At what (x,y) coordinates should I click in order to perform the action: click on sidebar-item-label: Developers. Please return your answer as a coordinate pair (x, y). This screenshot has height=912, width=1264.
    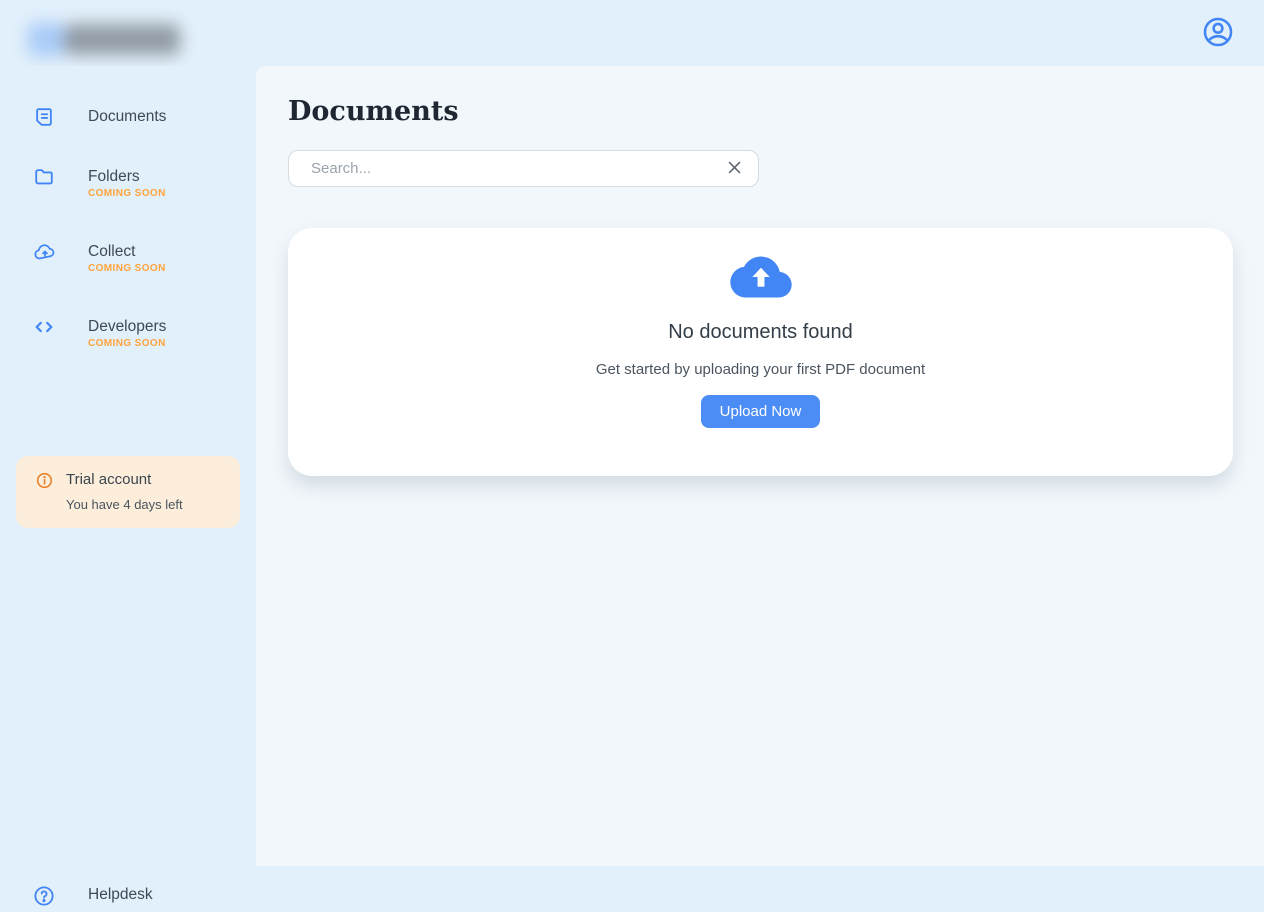
    Looking at the image, I should click on (127, 326).